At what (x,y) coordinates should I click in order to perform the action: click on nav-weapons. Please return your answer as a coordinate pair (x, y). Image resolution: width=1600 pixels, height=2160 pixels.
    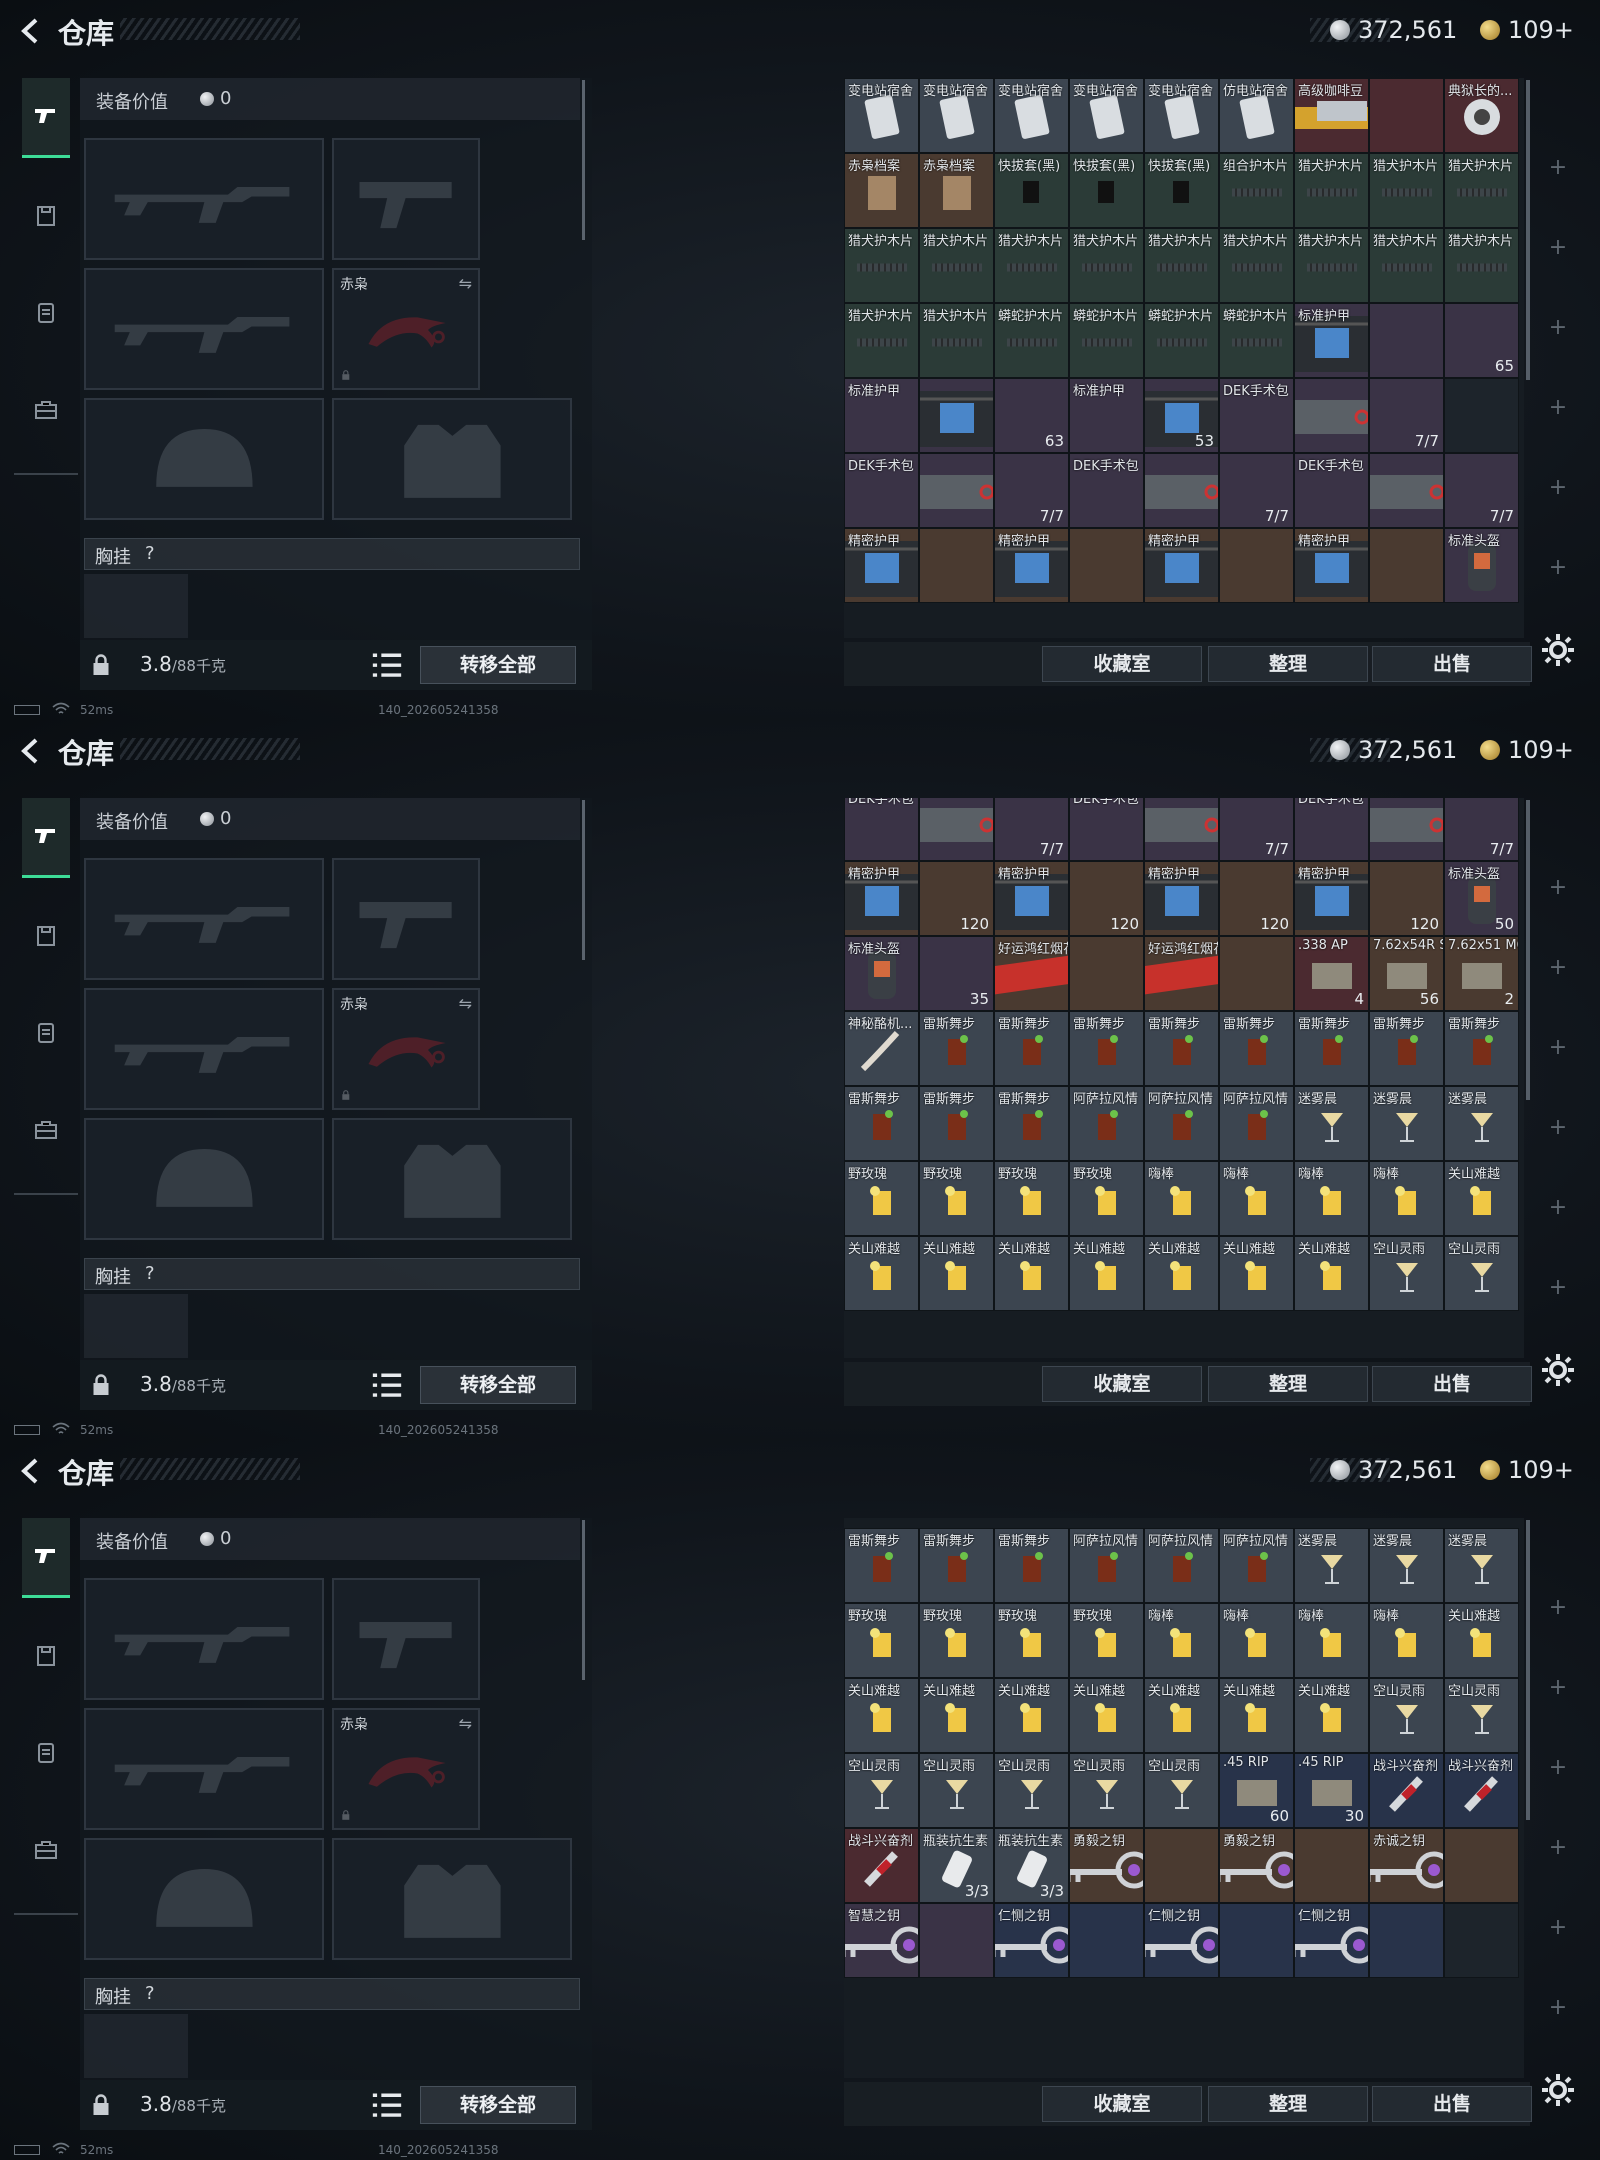
    Looking at the image, I should click on (46, 838).